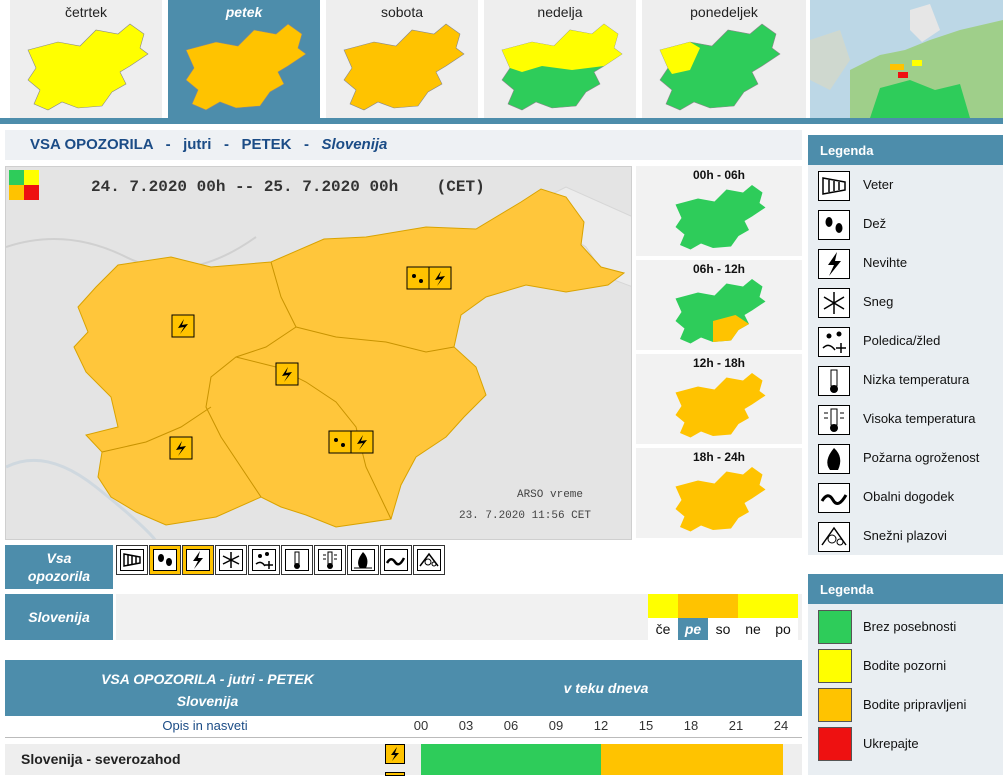 The width and height of the screenshot is (1003, 776). Describe the element at coordinates (466, 725) in the screenshot. I see `hour-label: 03` at that location.